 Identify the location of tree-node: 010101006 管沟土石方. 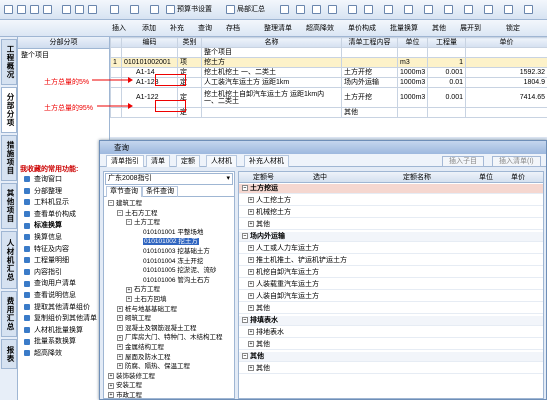
(172, 280).